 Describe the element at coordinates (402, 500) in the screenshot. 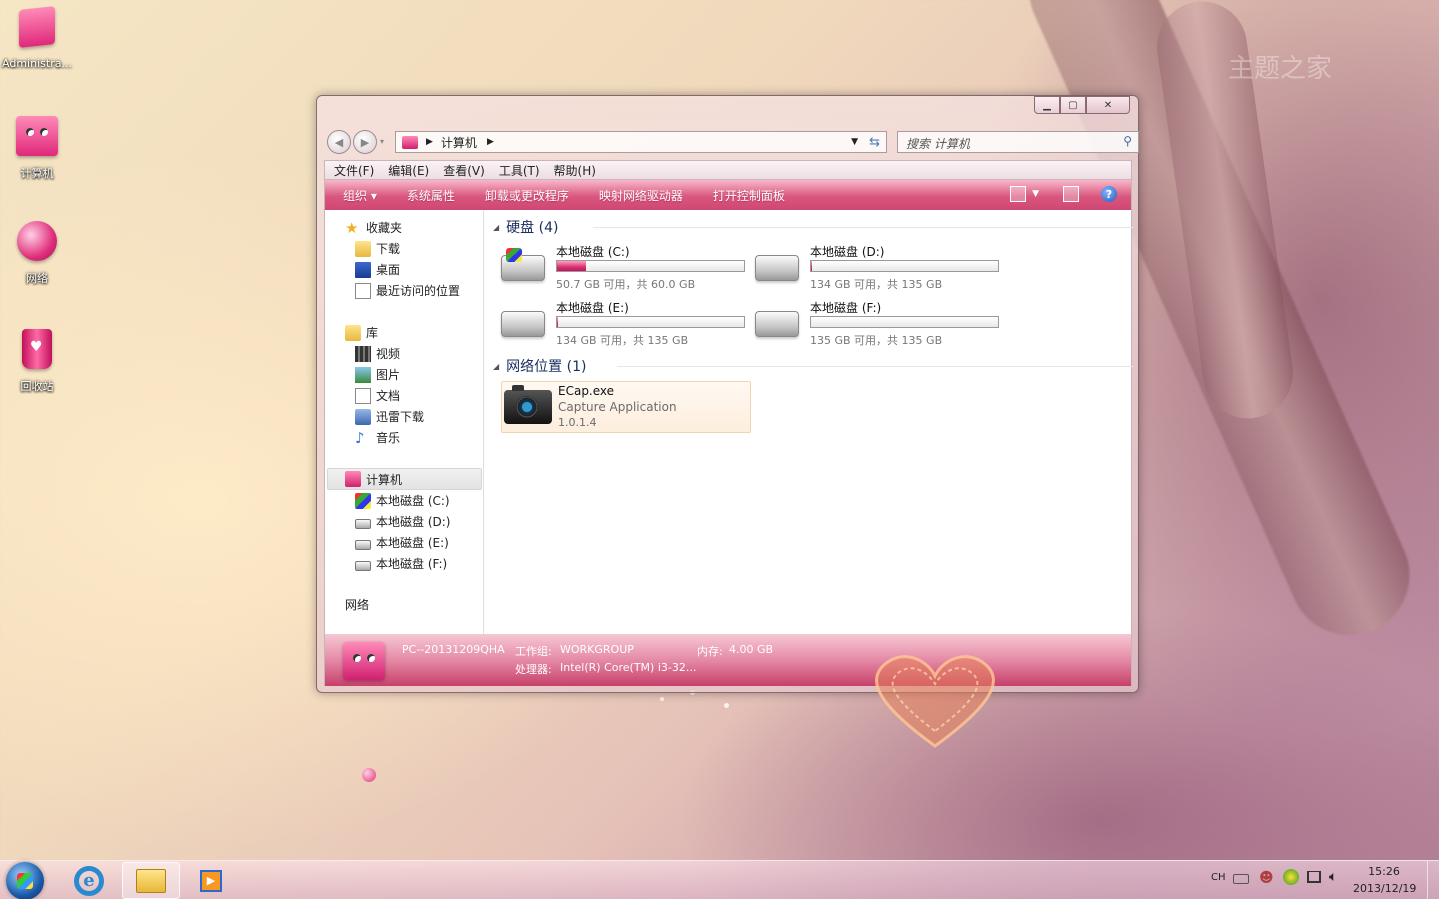

I see `nav-drive-c: 本地磁盘 (C:)` at that location.